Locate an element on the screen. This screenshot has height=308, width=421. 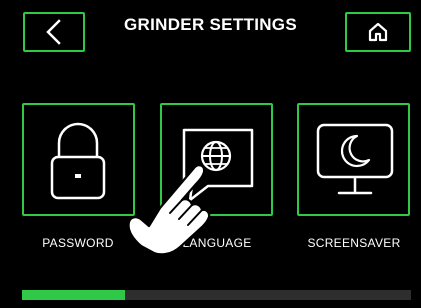
home-icon is located at coordinates (378, 32).